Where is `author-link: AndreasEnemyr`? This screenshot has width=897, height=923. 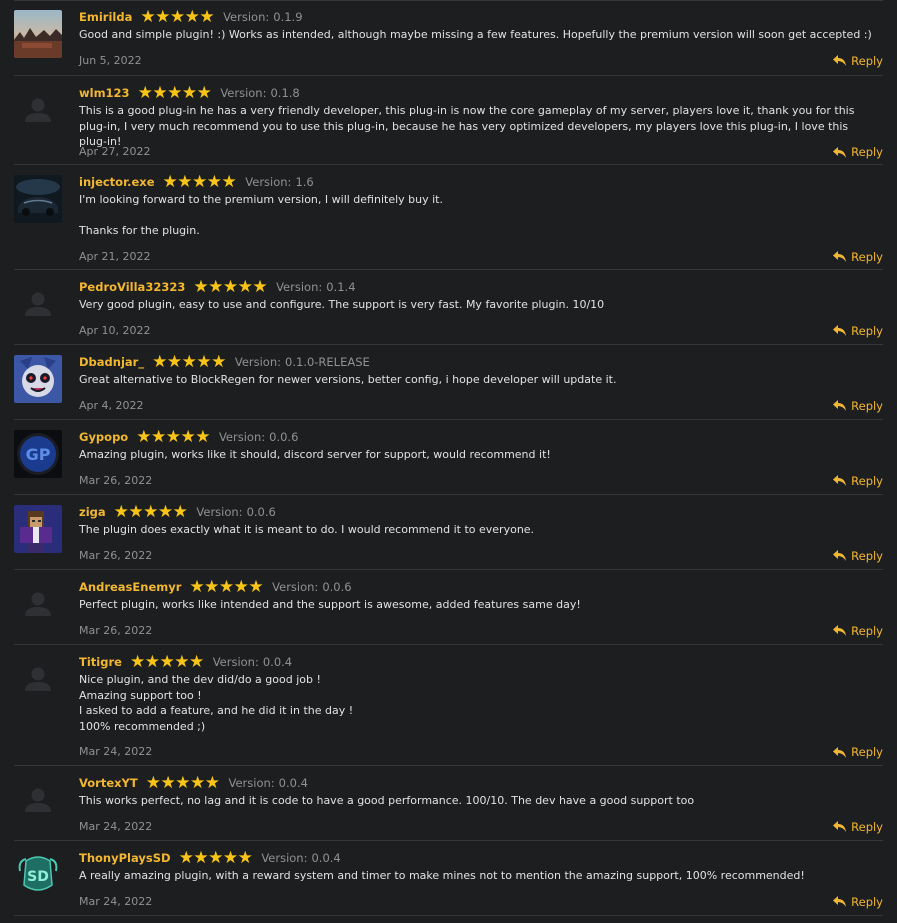 author-link: AndreasEnemyr is located at coordinates (130, 587).